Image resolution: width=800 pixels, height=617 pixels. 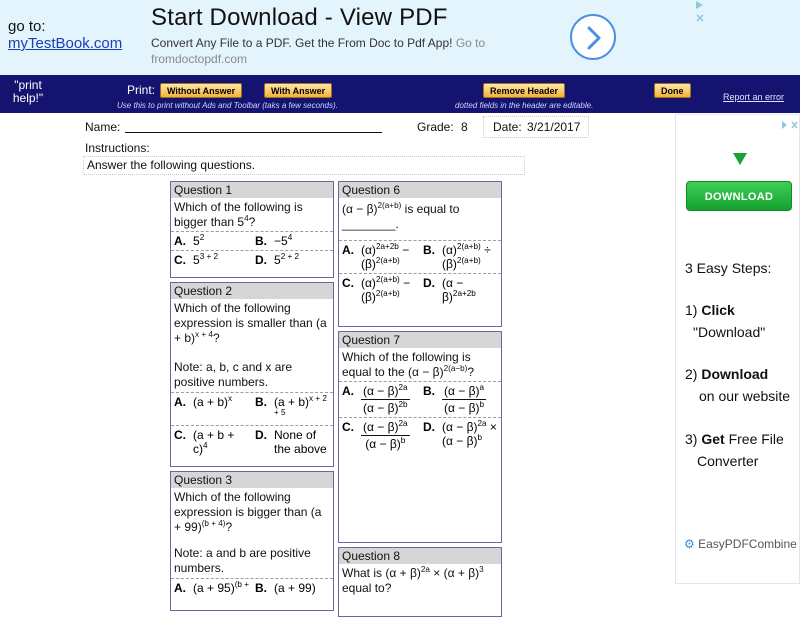 What do you see at coordinates (199, 59) in the screenshot?
I see `ad-url: fromdoctopdf.com` at bounding box center [199, 59].